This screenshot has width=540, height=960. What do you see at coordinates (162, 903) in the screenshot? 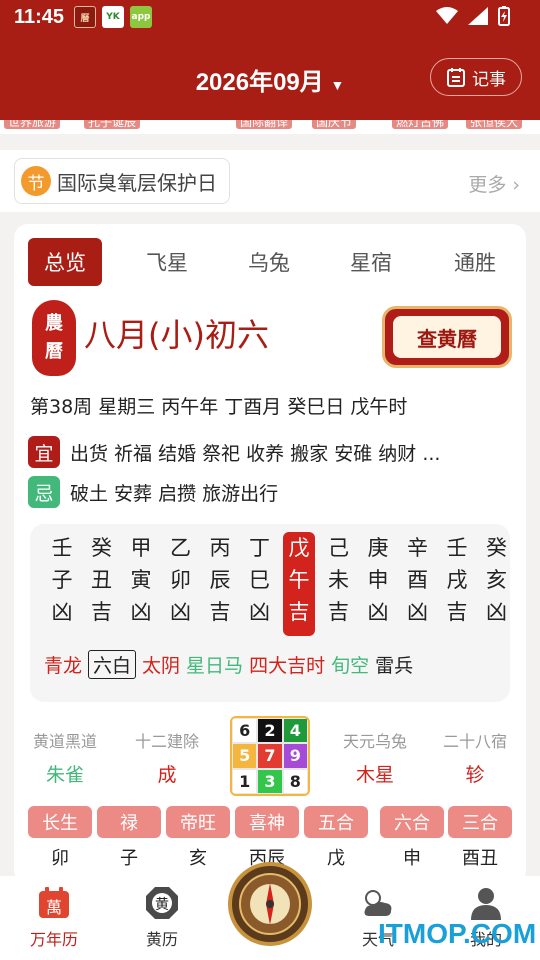
I see `bagua-icon: 黄` at bounding box center [162, 903].